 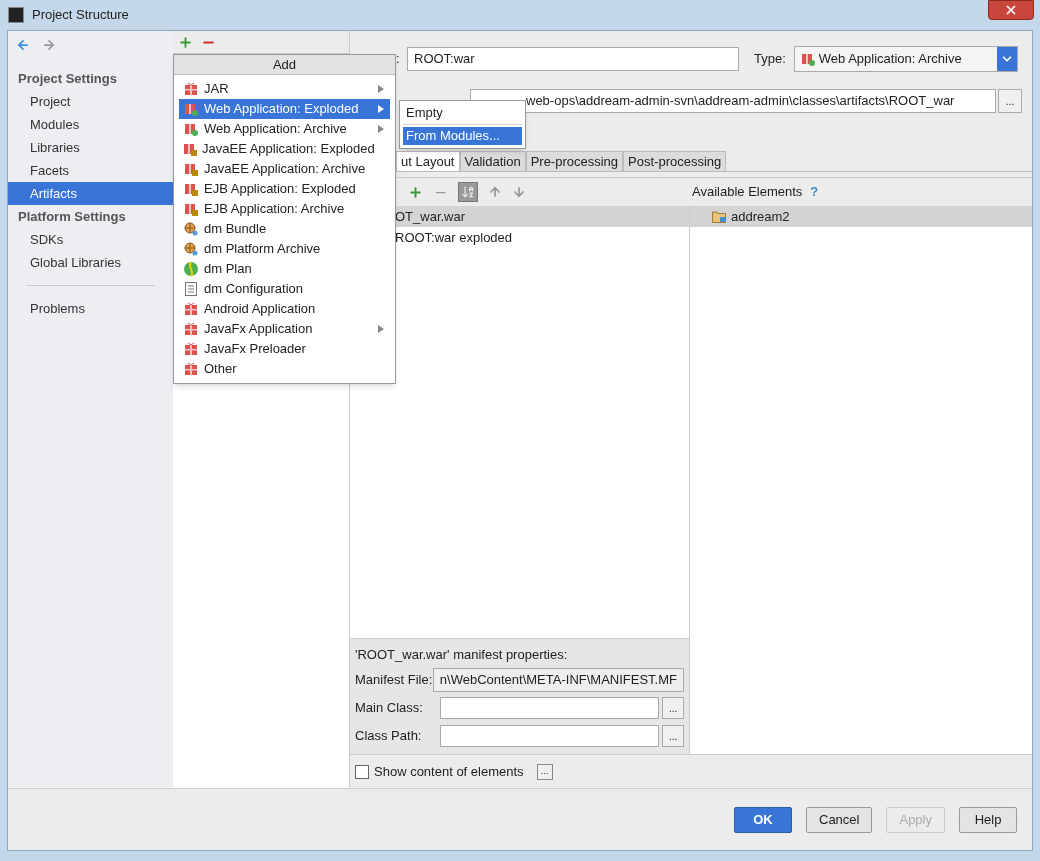 What do you see at coordinates (284, 289) in the screenshot?
I see `menu-item: dm Configuration` at bounding box center [284, 289].